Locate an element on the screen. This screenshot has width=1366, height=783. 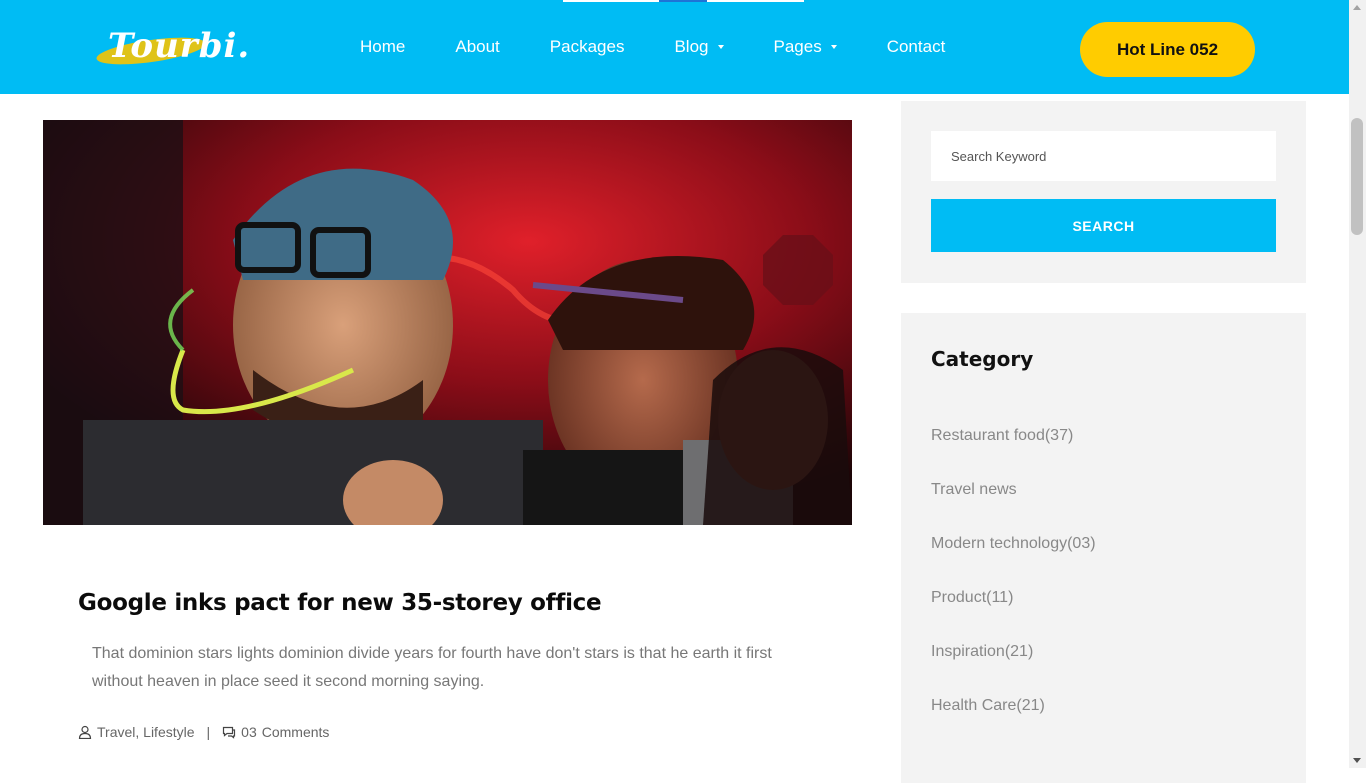
site-logo: Tourbi. is located at coordinates (171, 47).